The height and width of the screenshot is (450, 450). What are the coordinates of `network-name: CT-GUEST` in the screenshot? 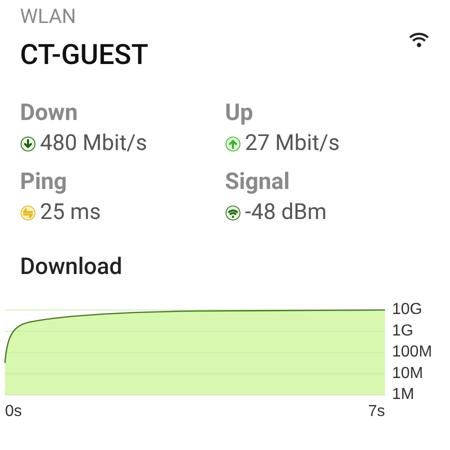 It's located at (84, 54).